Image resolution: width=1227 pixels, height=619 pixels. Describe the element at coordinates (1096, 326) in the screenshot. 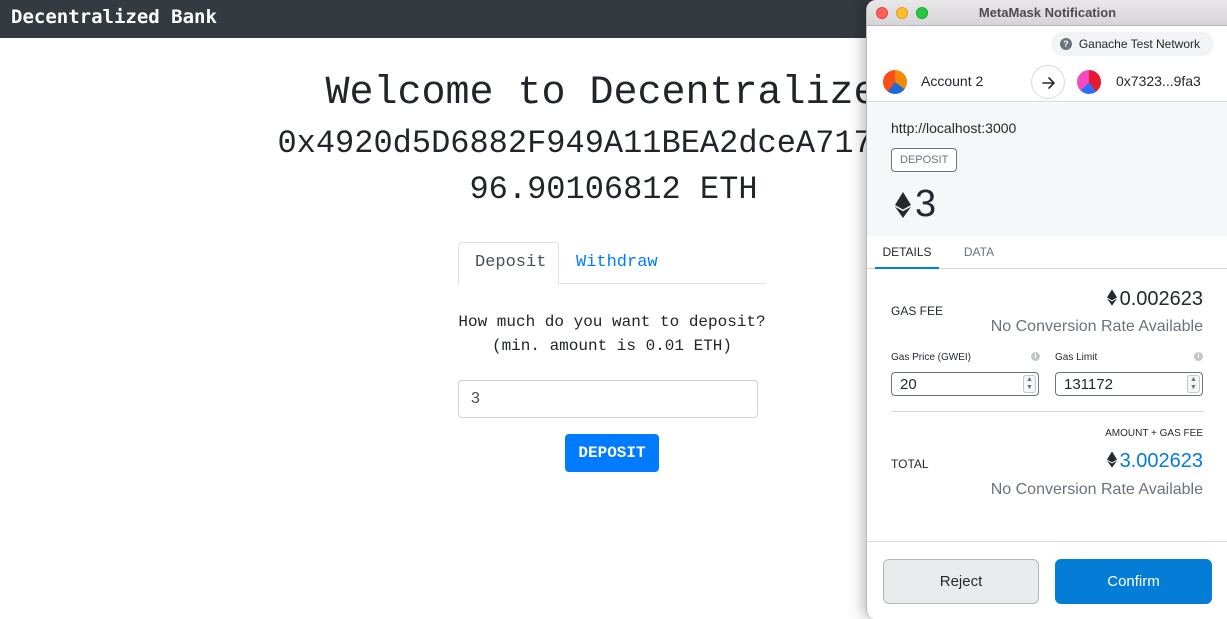

I see `gas-fee-conversion: No Conversion Rate Available` at that location.